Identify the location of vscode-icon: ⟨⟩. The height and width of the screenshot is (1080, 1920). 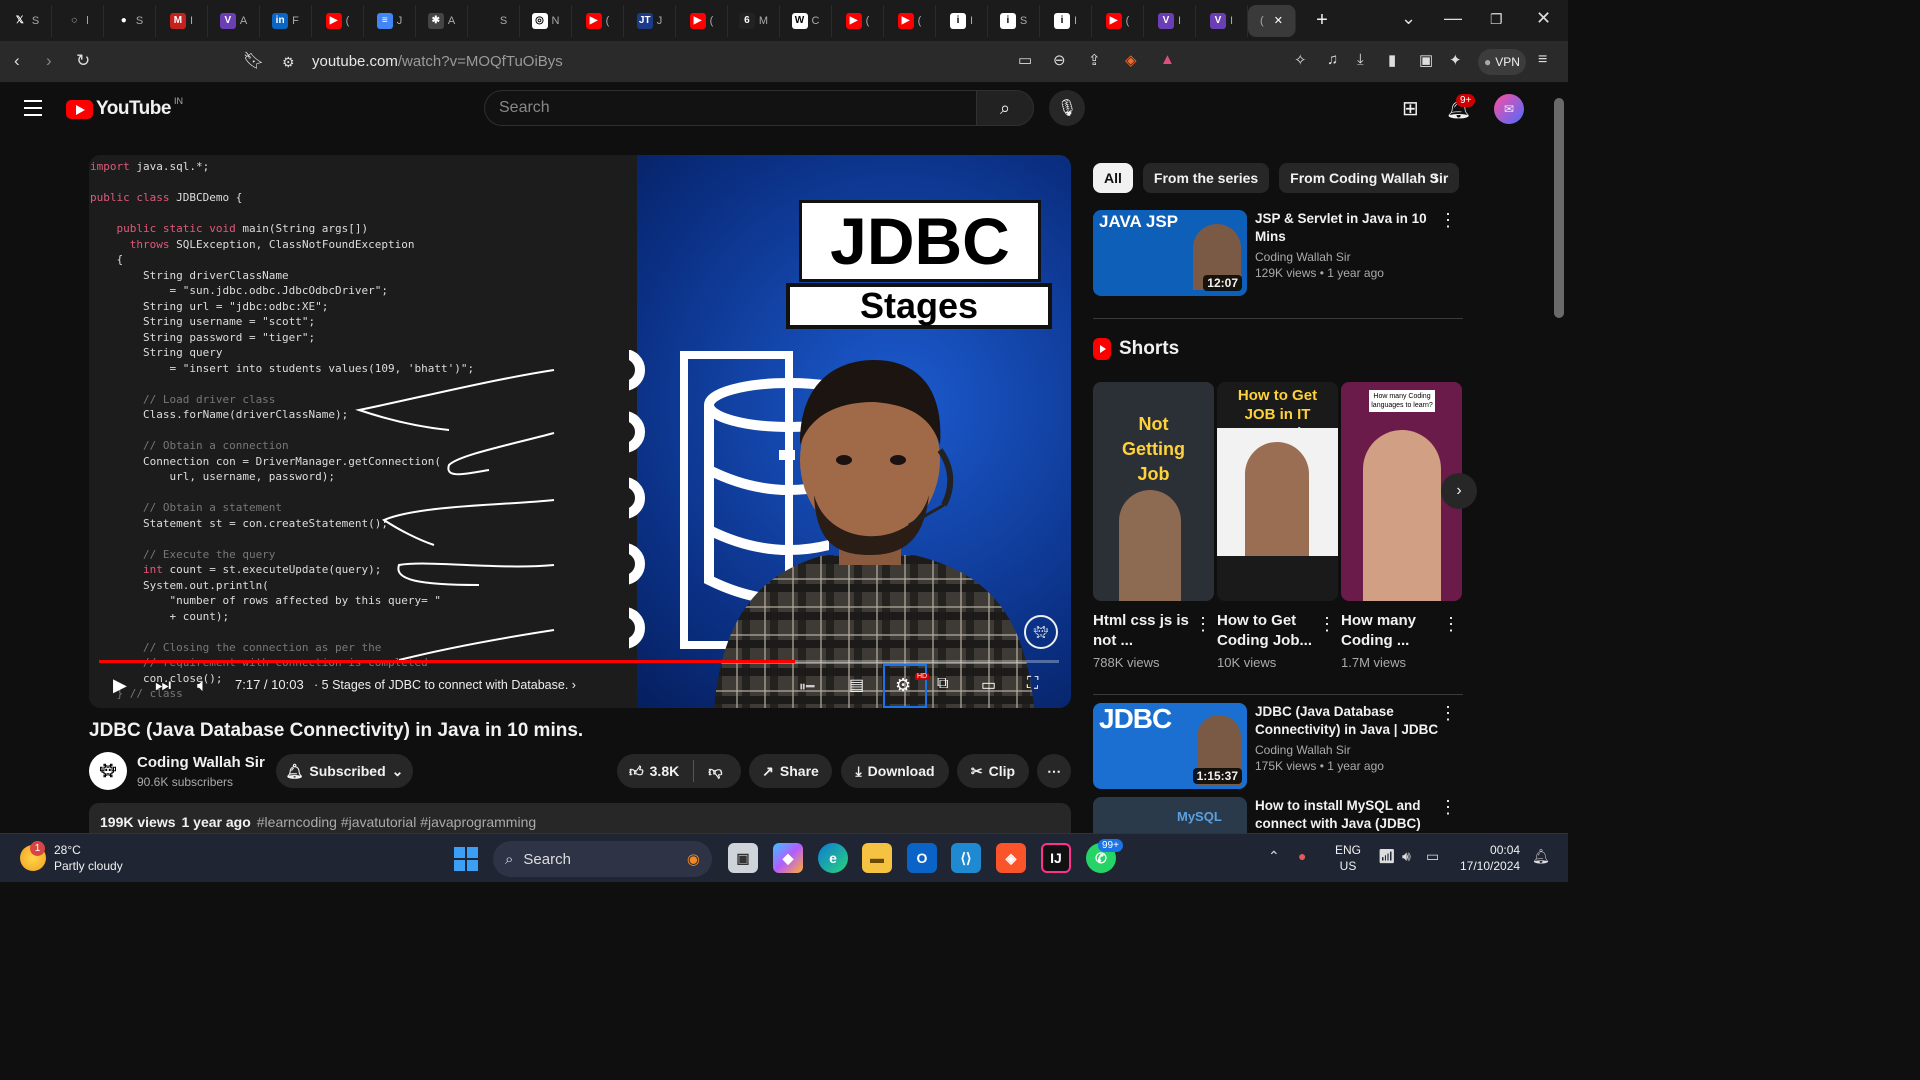
(966, 858).